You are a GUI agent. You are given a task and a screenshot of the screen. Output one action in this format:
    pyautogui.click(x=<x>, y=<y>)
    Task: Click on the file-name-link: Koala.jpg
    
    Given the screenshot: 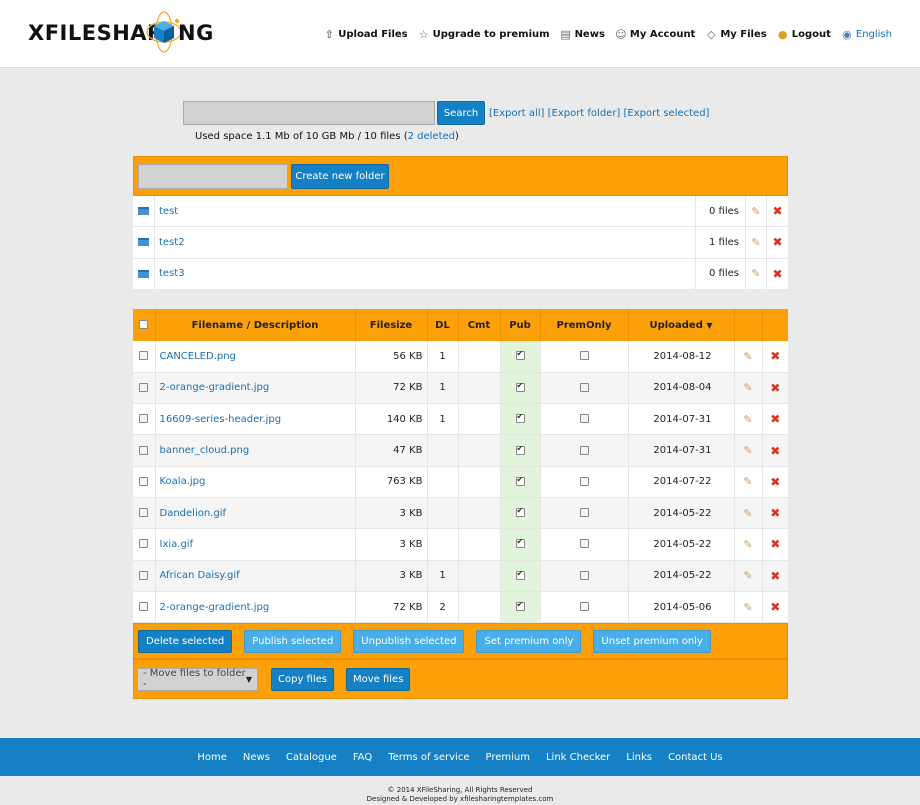 What is the action you would take?
    pyautogui.click(x=183, y=481)
    